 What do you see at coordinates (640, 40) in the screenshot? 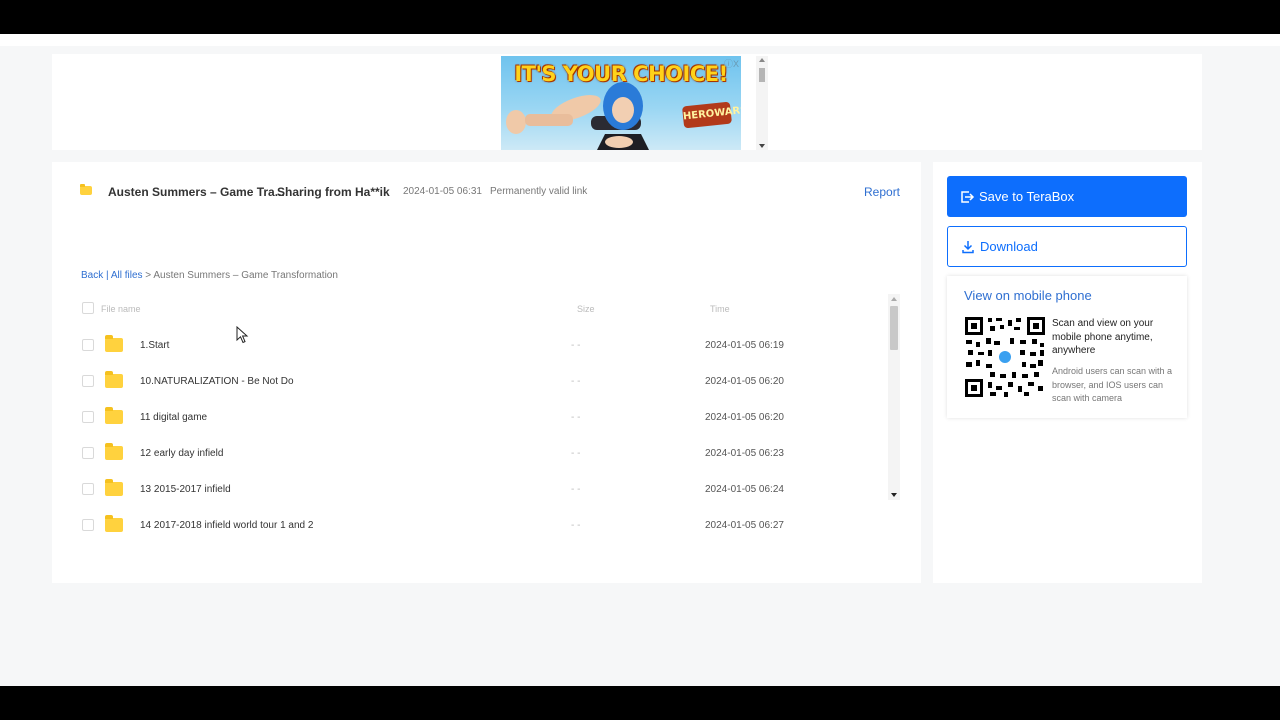
I see `top-strip` at bounding box center [640, 40].